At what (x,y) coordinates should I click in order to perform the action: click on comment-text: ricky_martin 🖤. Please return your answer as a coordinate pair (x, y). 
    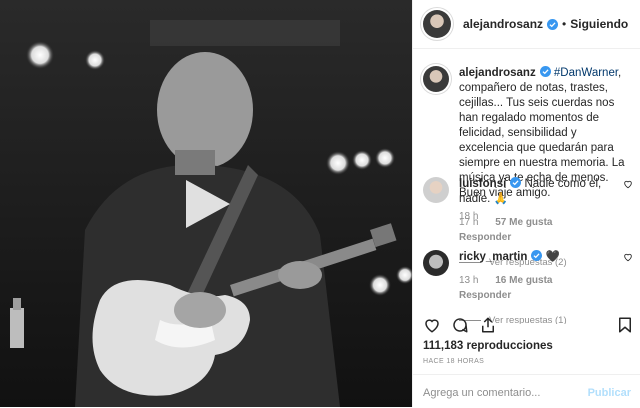
    Looking at the image, I should click on (546, 257).